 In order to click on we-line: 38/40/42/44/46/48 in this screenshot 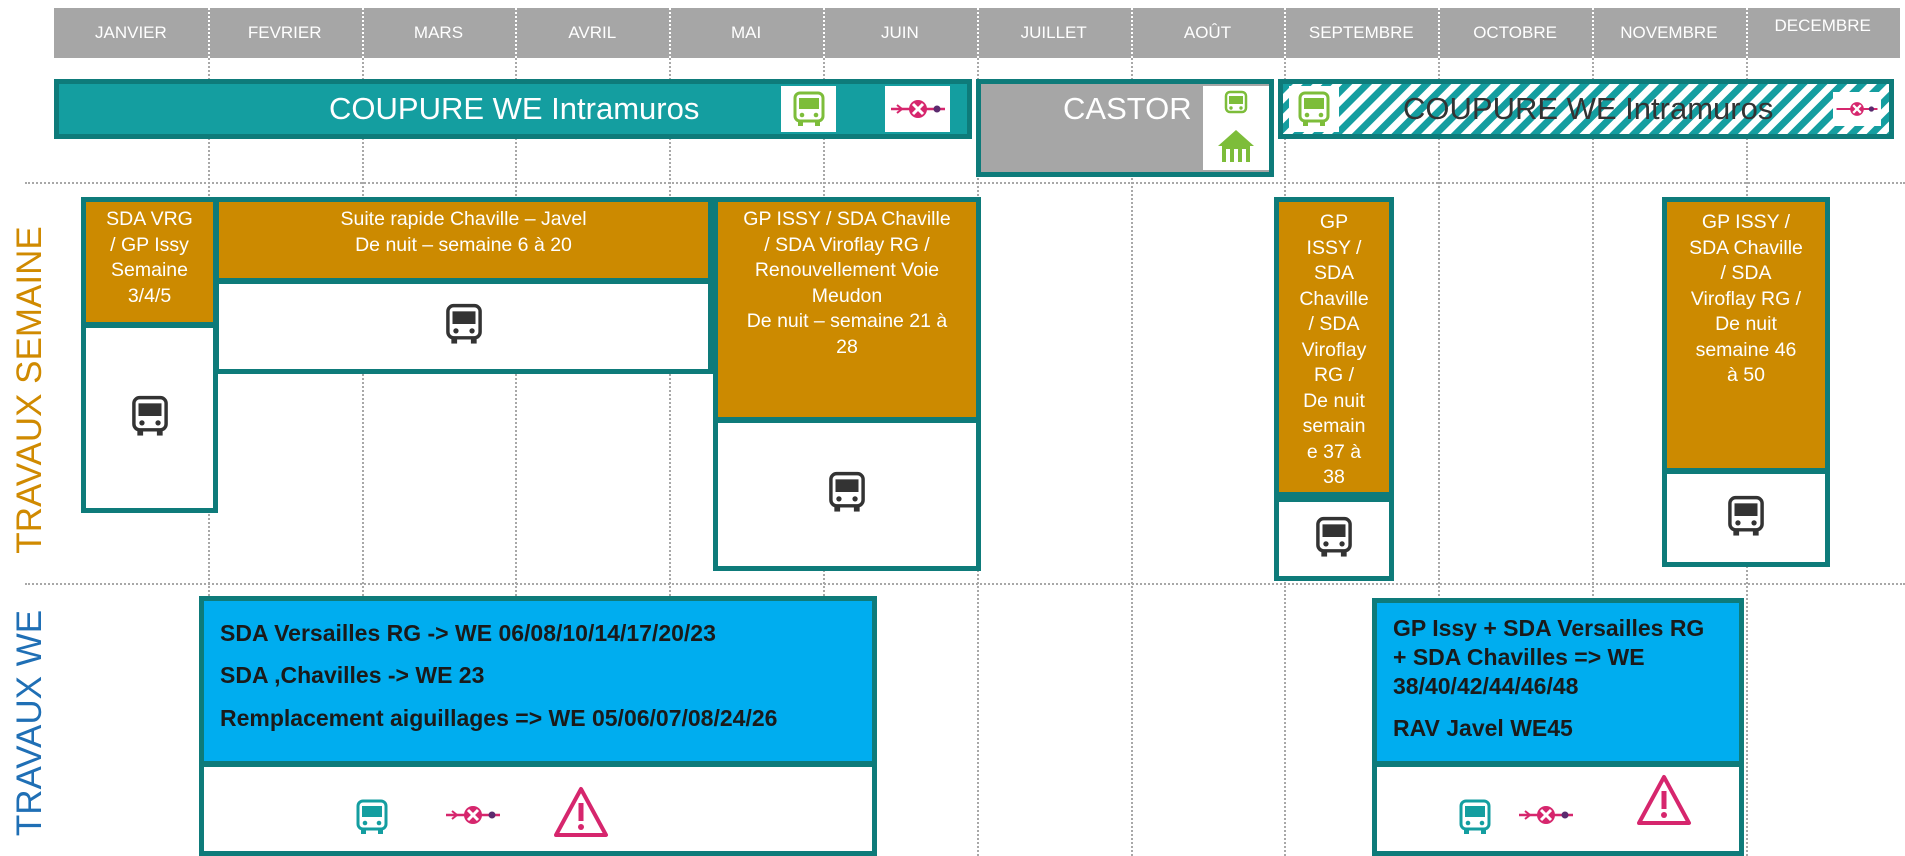, I will do `click(1486, 686)`.